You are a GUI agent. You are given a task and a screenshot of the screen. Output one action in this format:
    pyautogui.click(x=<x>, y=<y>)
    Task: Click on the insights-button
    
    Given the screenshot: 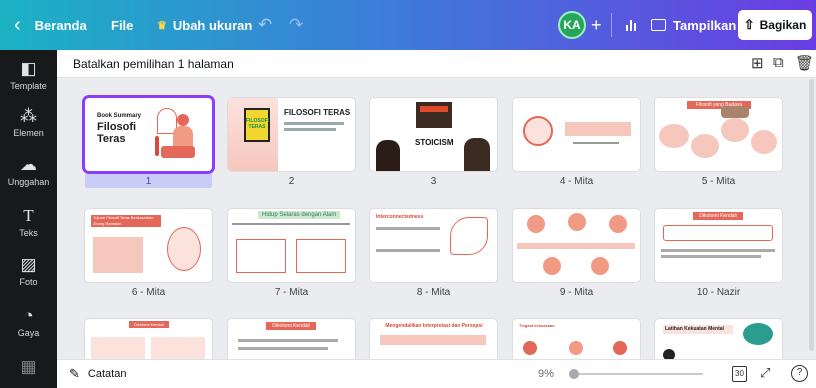 What is the action you would take?
    pyautogui.click(x=631, y=25)
    